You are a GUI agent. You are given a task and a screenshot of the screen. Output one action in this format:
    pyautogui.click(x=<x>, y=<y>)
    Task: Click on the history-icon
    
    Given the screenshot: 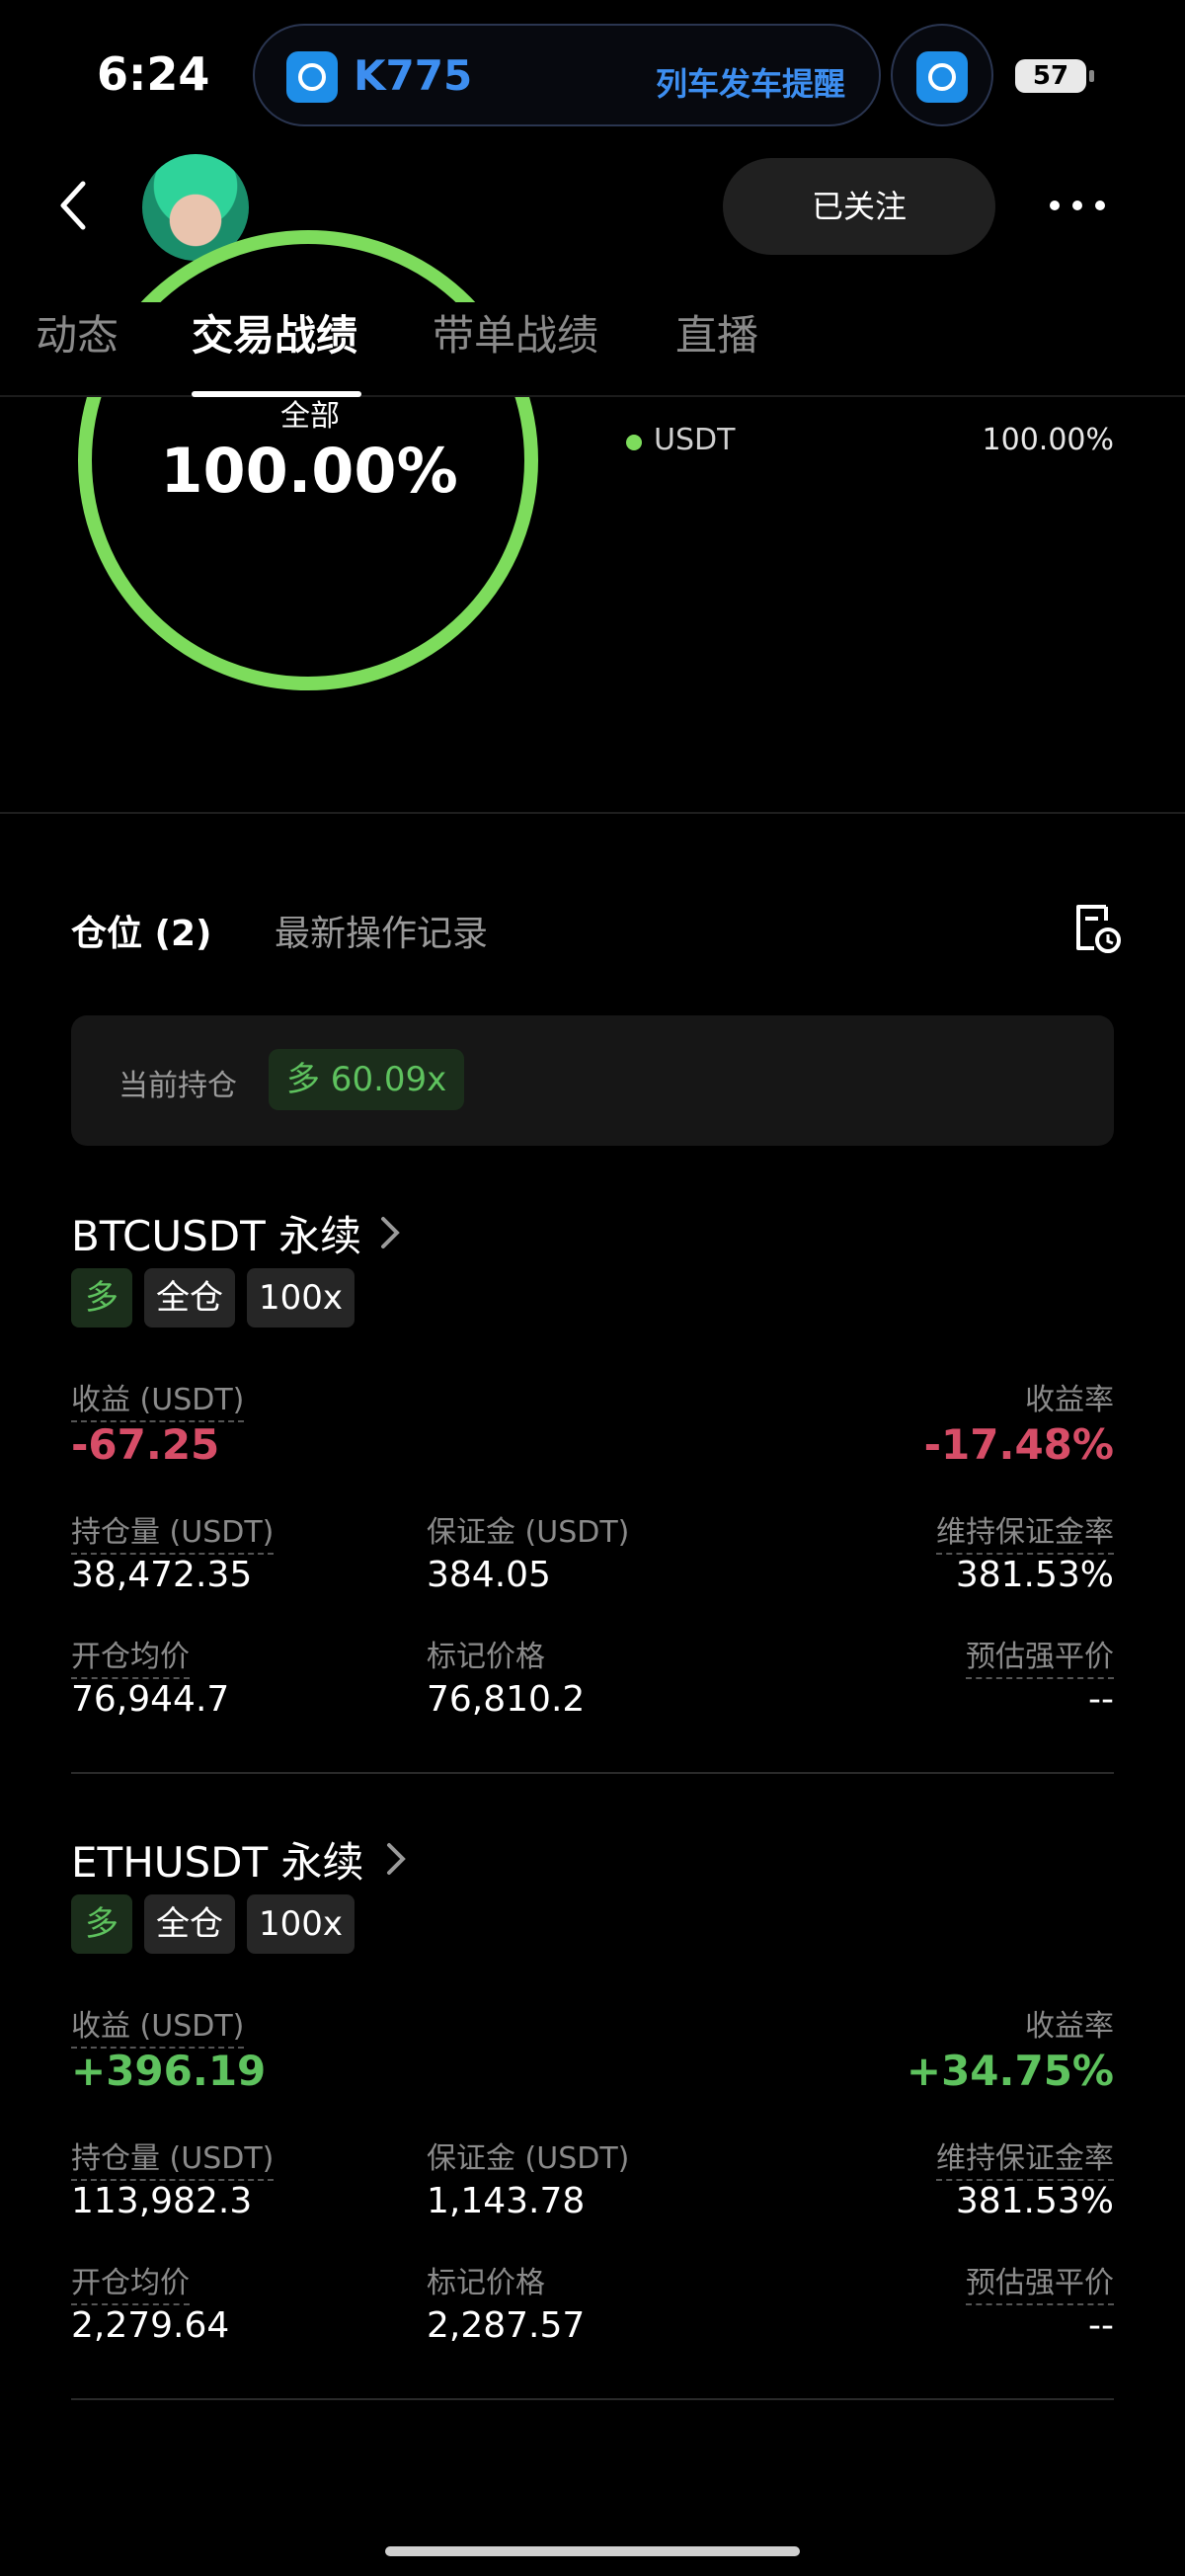 What is the action you would take?
    pyautogui.click(x=1097, y=928)
    